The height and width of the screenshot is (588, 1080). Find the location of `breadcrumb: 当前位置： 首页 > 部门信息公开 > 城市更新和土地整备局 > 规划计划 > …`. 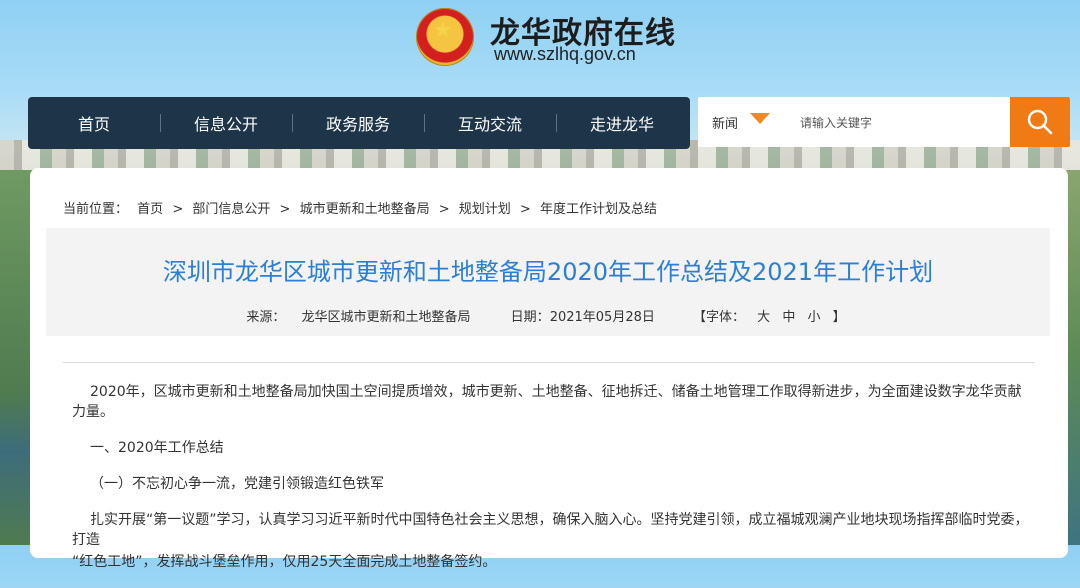

breadcrumb: 当前位置： 首页 > 部门信息公开 > 城市更新和土地整备局 > 规划计划 > … is located at coordinates (362, 207).